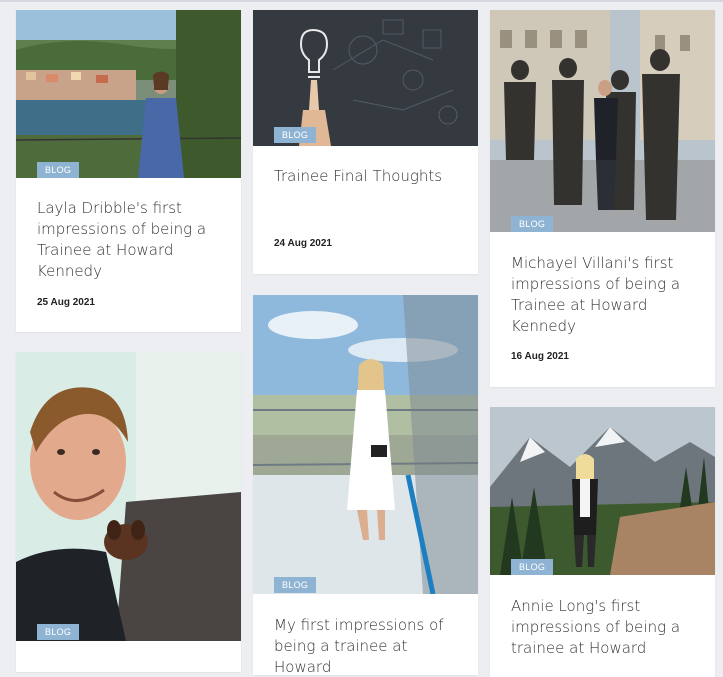  What do you see at coordinates (367, 176) in the screenshot?
I see `card-title: Trainee Final Thoughts` at bounding box center [367, 176].